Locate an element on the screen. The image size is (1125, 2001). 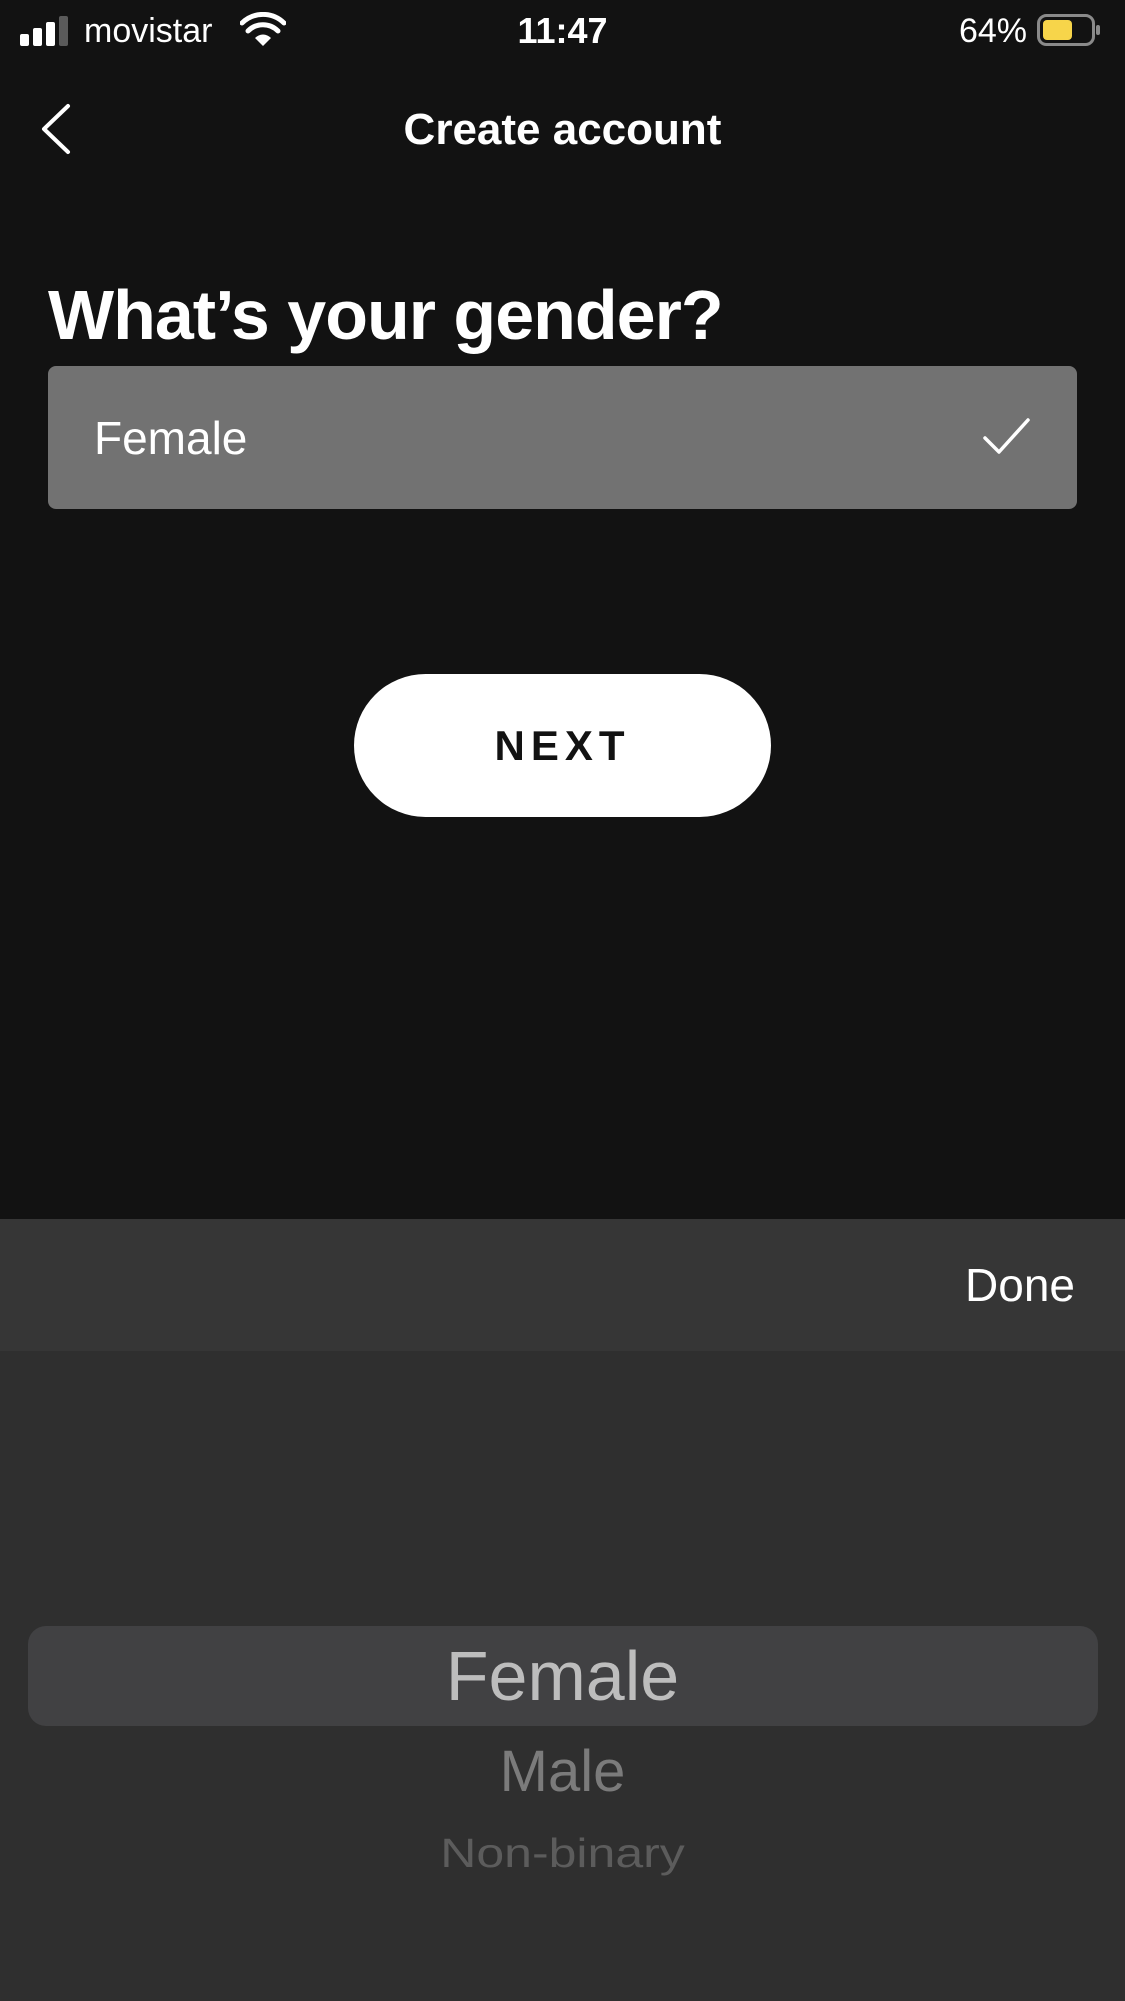
gender-field: Female is located at coordinates (562, 437).